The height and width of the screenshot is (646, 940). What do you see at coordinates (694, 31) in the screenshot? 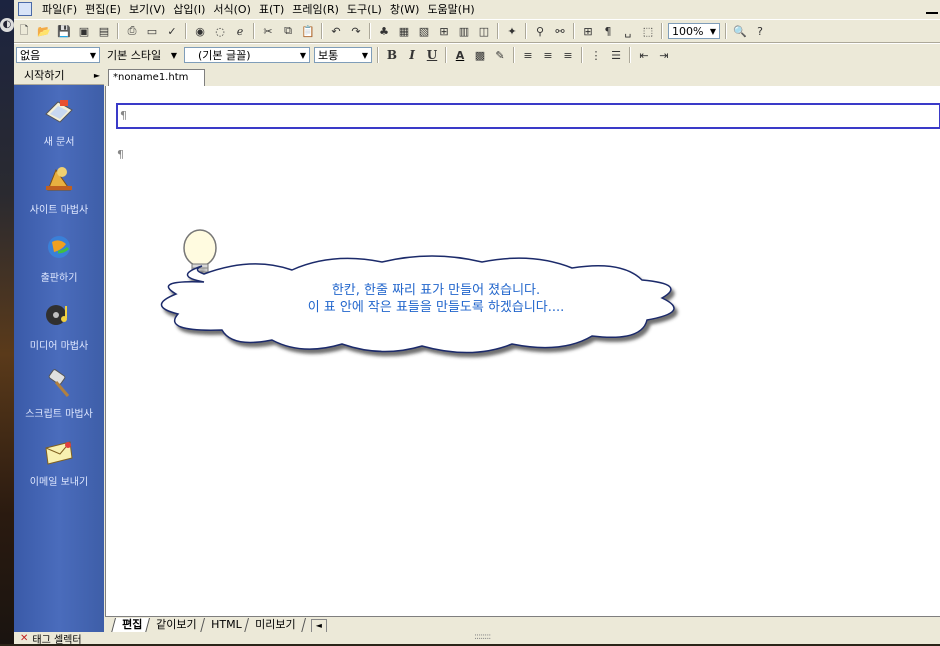
I see `zoom-select: 100% ▼` at bounding box center [694, 31].